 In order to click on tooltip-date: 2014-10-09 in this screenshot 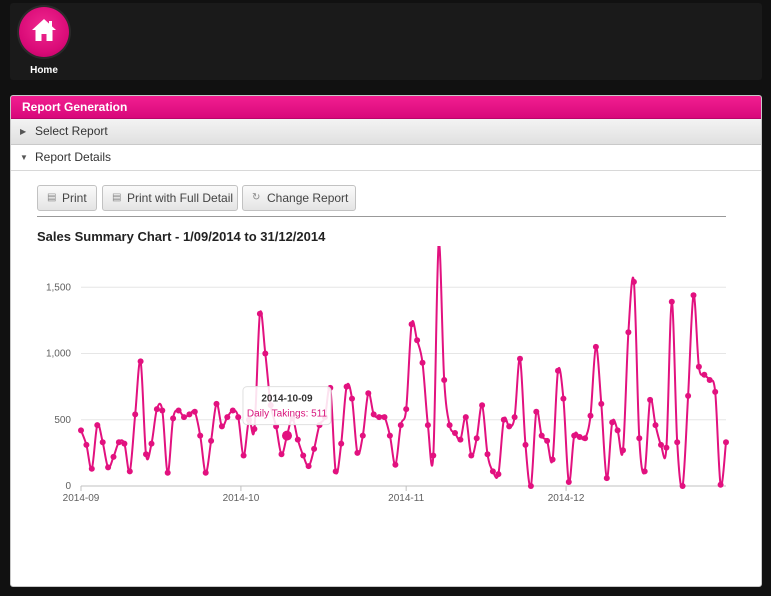, I will do `click(287, 399)`.